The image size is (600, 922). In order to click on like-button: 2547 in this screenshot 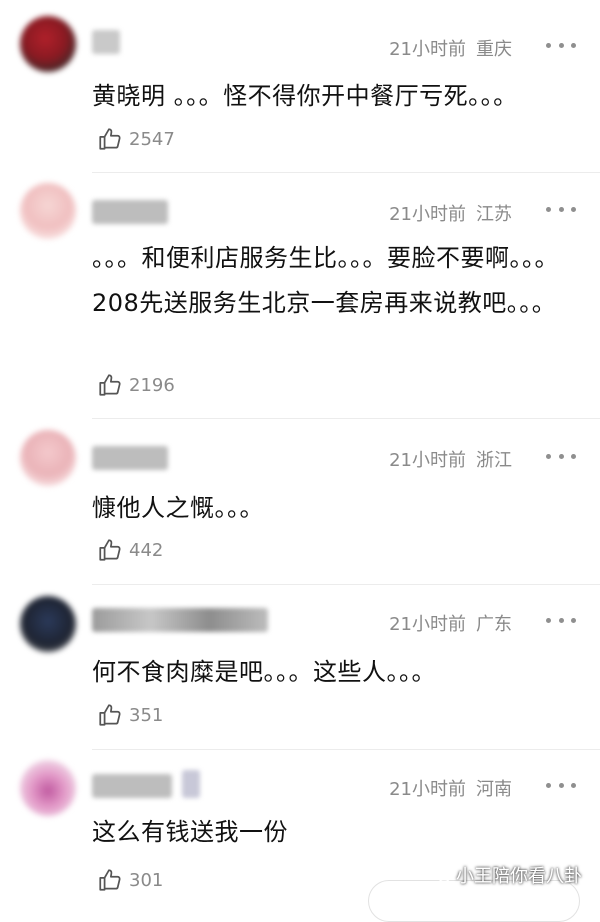, I will do `click(136, 139)`.